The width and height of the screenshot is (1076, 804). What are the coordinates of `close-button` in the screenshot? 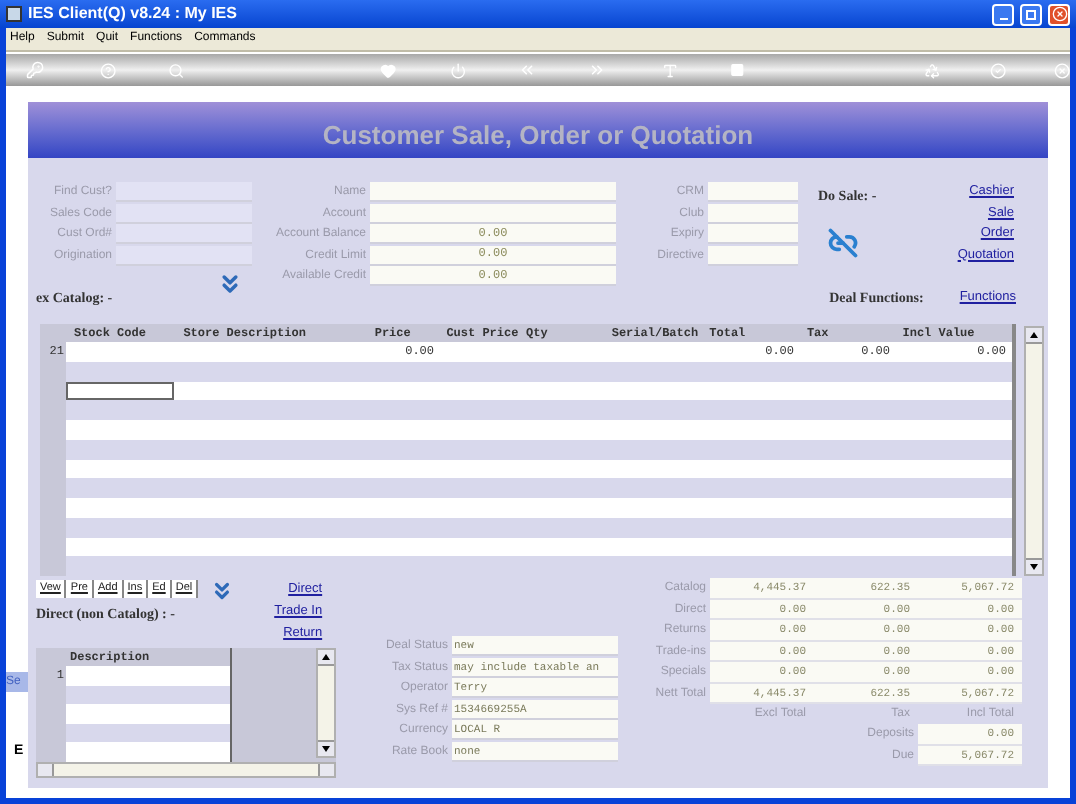 It's located at (1059, 14).